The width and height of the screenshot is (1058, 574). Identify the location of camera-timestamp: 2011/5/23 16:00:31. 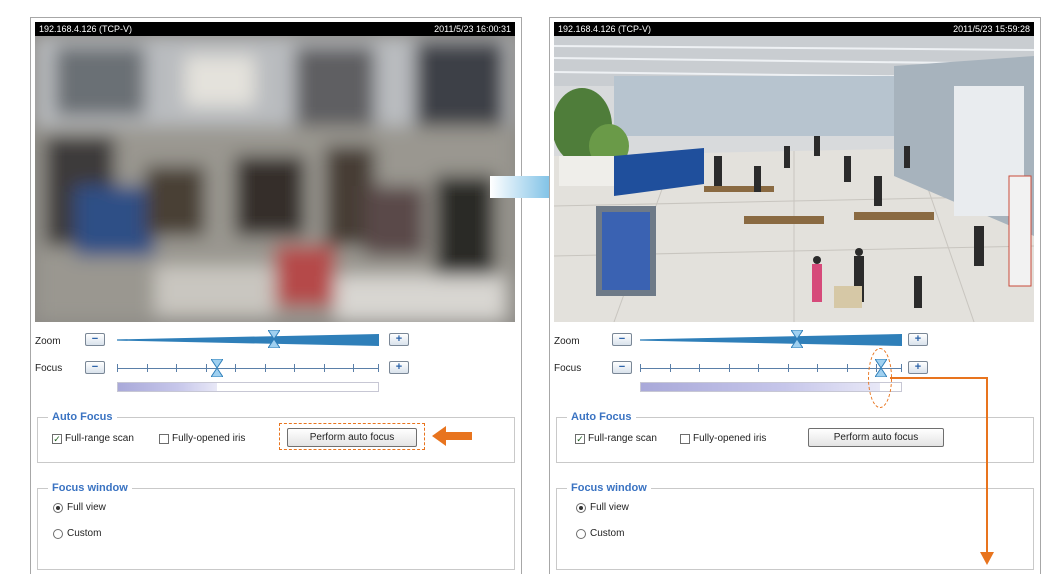
(472, 29).